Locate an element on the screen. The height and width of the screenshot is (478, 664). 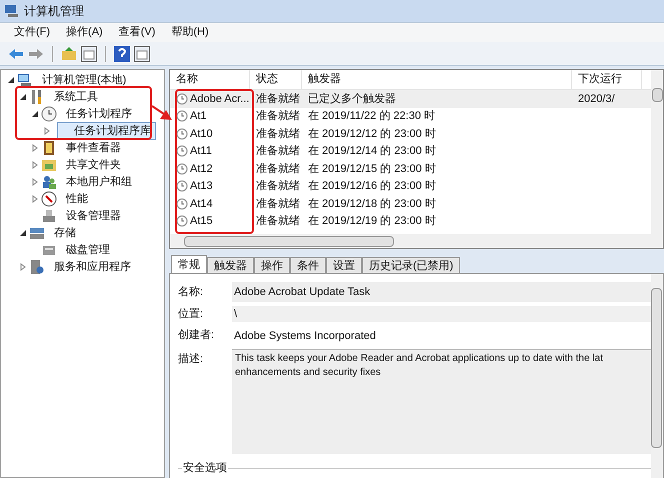
device-icon is located at coordinates (49, 216).